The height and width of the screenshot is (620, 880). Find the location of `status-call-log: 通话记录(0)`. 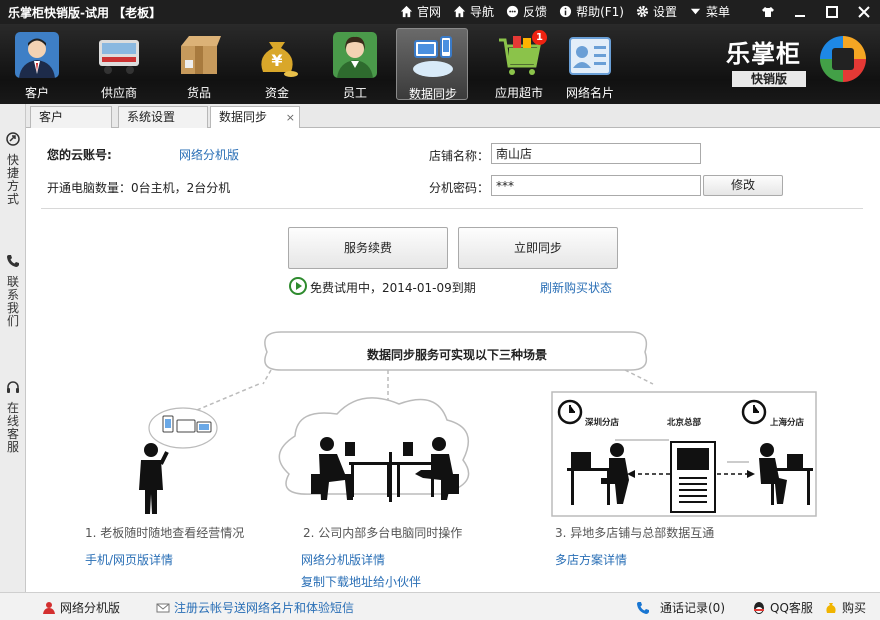

status-call-log: 通话记录(0) is located at coordinates (680, 607).